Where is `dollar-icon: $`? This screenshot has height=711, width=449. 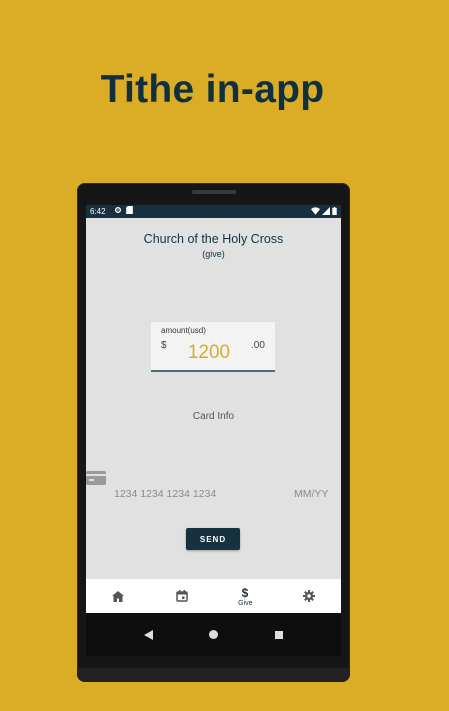 dollar-icon: $ is located at coordinates (245, 592).